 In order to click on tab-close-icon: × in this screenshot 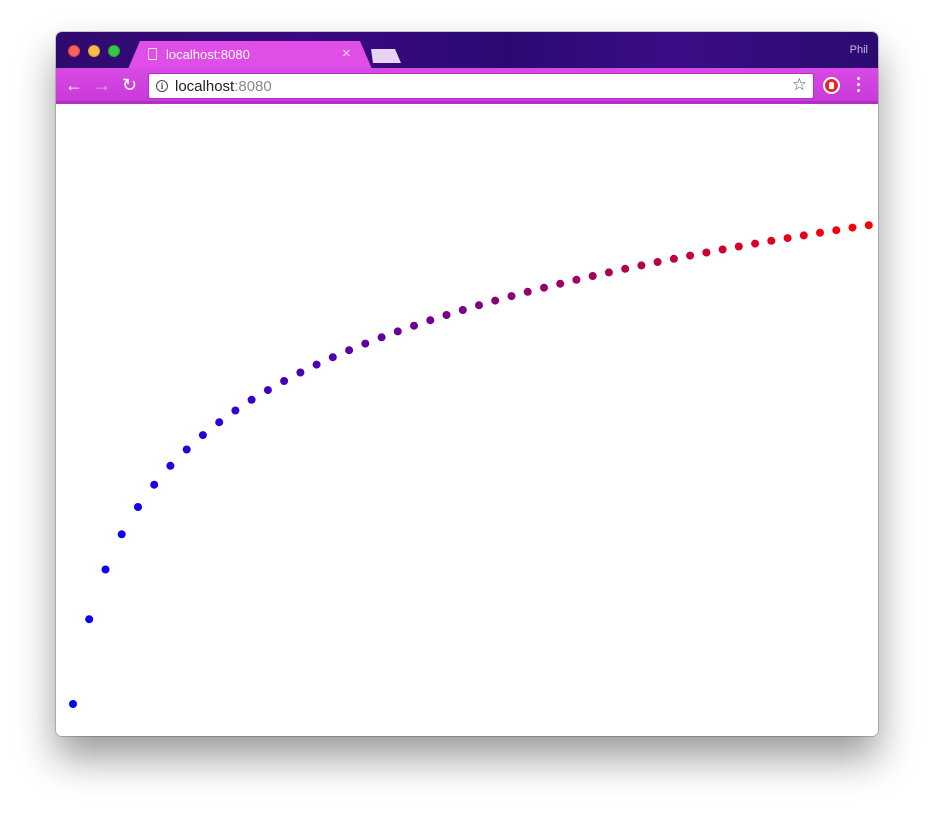, I will do `click(346, 54)`.